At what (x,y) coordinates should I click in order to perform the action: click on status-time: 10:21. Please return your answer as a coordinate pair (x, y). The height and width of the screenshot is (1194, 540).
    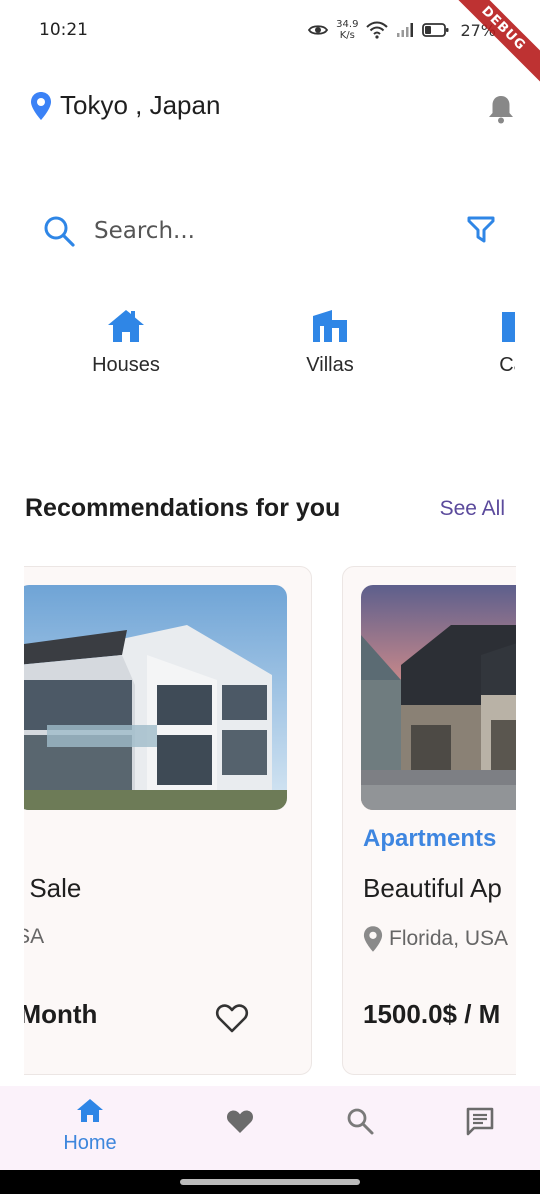
    Looking at the image, I should click on (63, 30).